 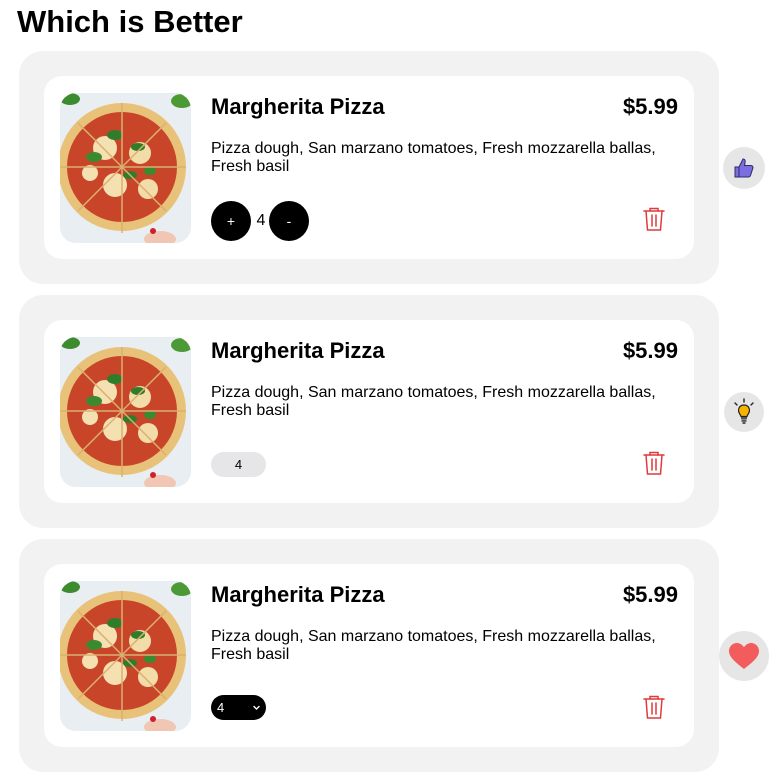 I want to click on lightbulb-icon, so click(x=744, y=411).